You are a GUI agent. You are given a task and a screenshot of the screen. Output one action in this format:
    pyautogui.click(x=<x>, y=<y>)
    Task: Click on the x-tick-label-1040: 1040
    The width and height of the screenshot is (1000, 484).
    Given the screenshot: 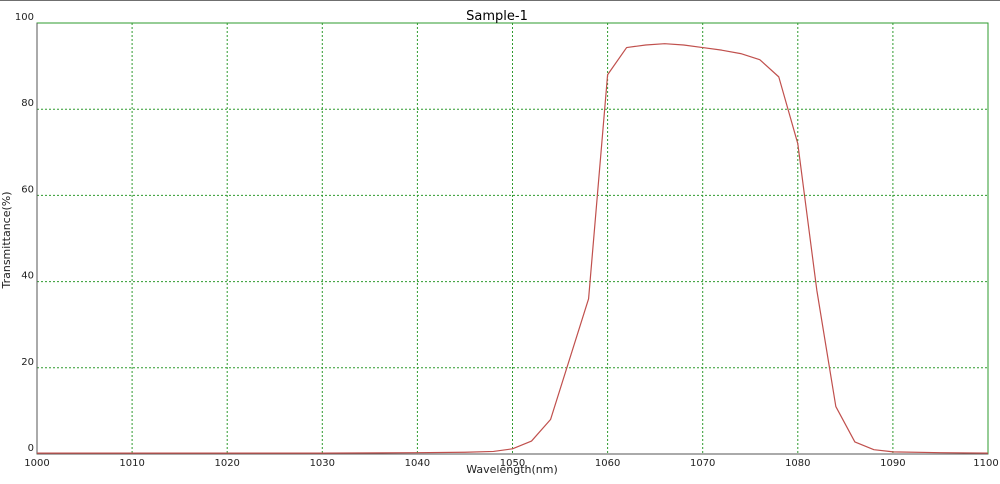 What is the action you would take?
    pyautogui.click(x=417, y=463)
    